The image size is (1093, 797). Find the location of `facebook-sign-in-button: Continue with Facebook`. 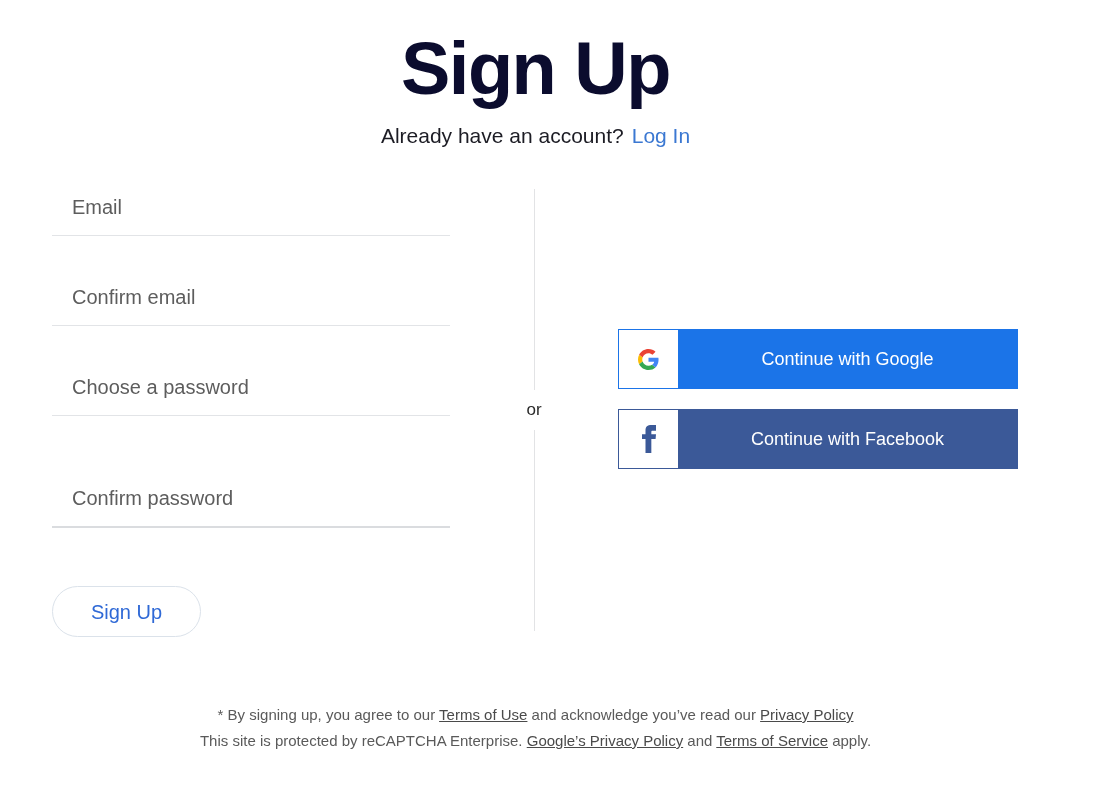

facebook-sign-in-button: Continue with Facebook is located at coordinates (818, 439).